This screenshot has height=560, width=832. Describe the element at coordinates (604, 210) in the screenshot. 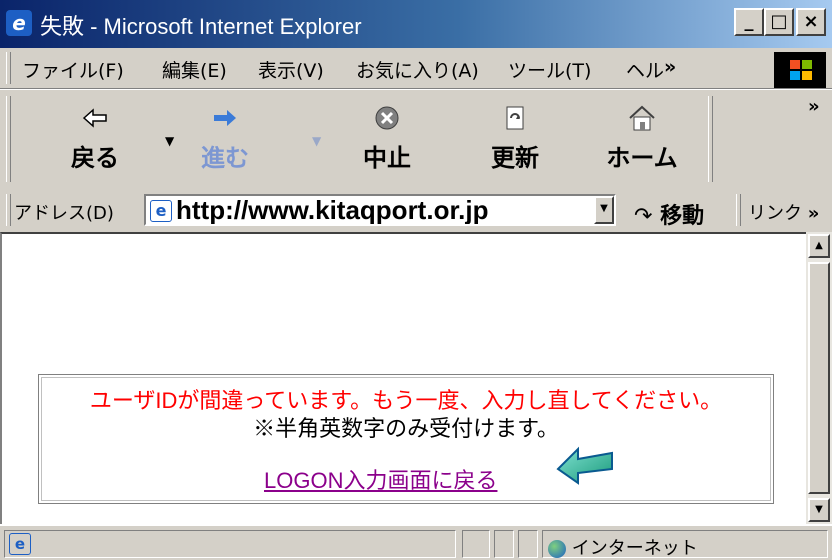

I see `address-dropdown-button: ▼` at that location.